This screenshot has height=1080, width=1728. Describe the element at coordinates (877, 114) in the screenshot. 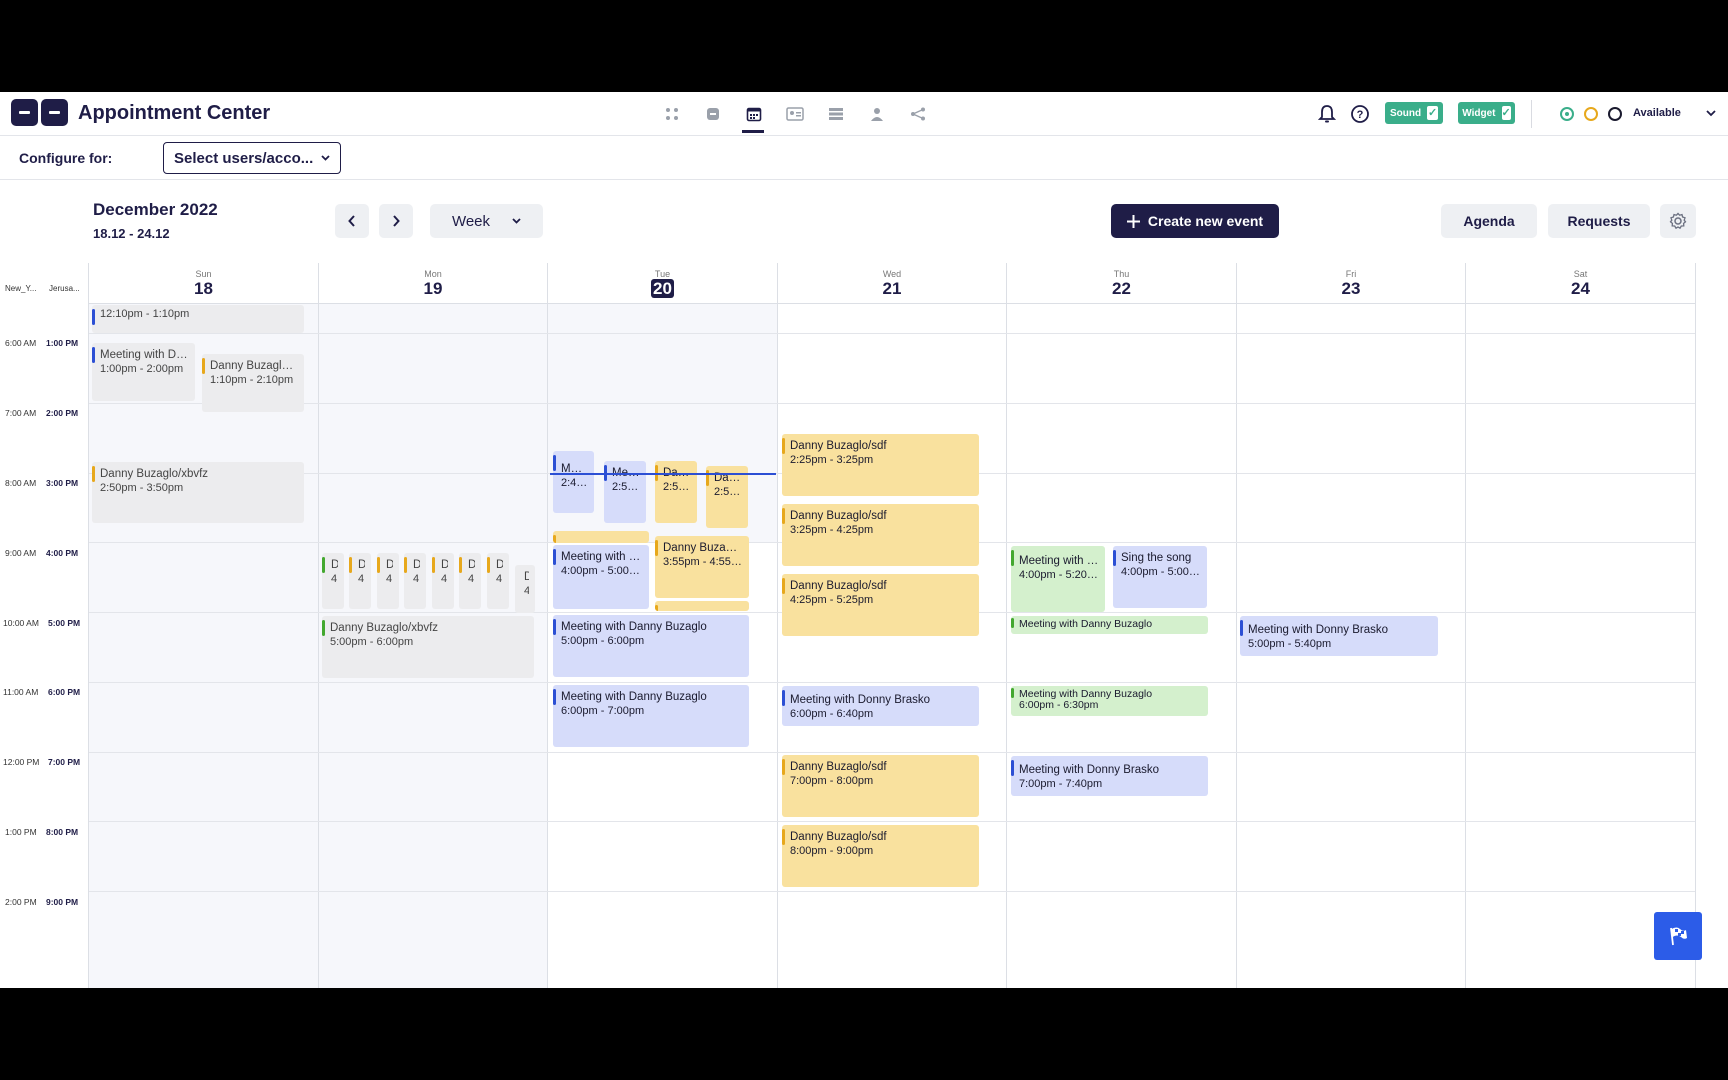

I see `user-icon` at that location.